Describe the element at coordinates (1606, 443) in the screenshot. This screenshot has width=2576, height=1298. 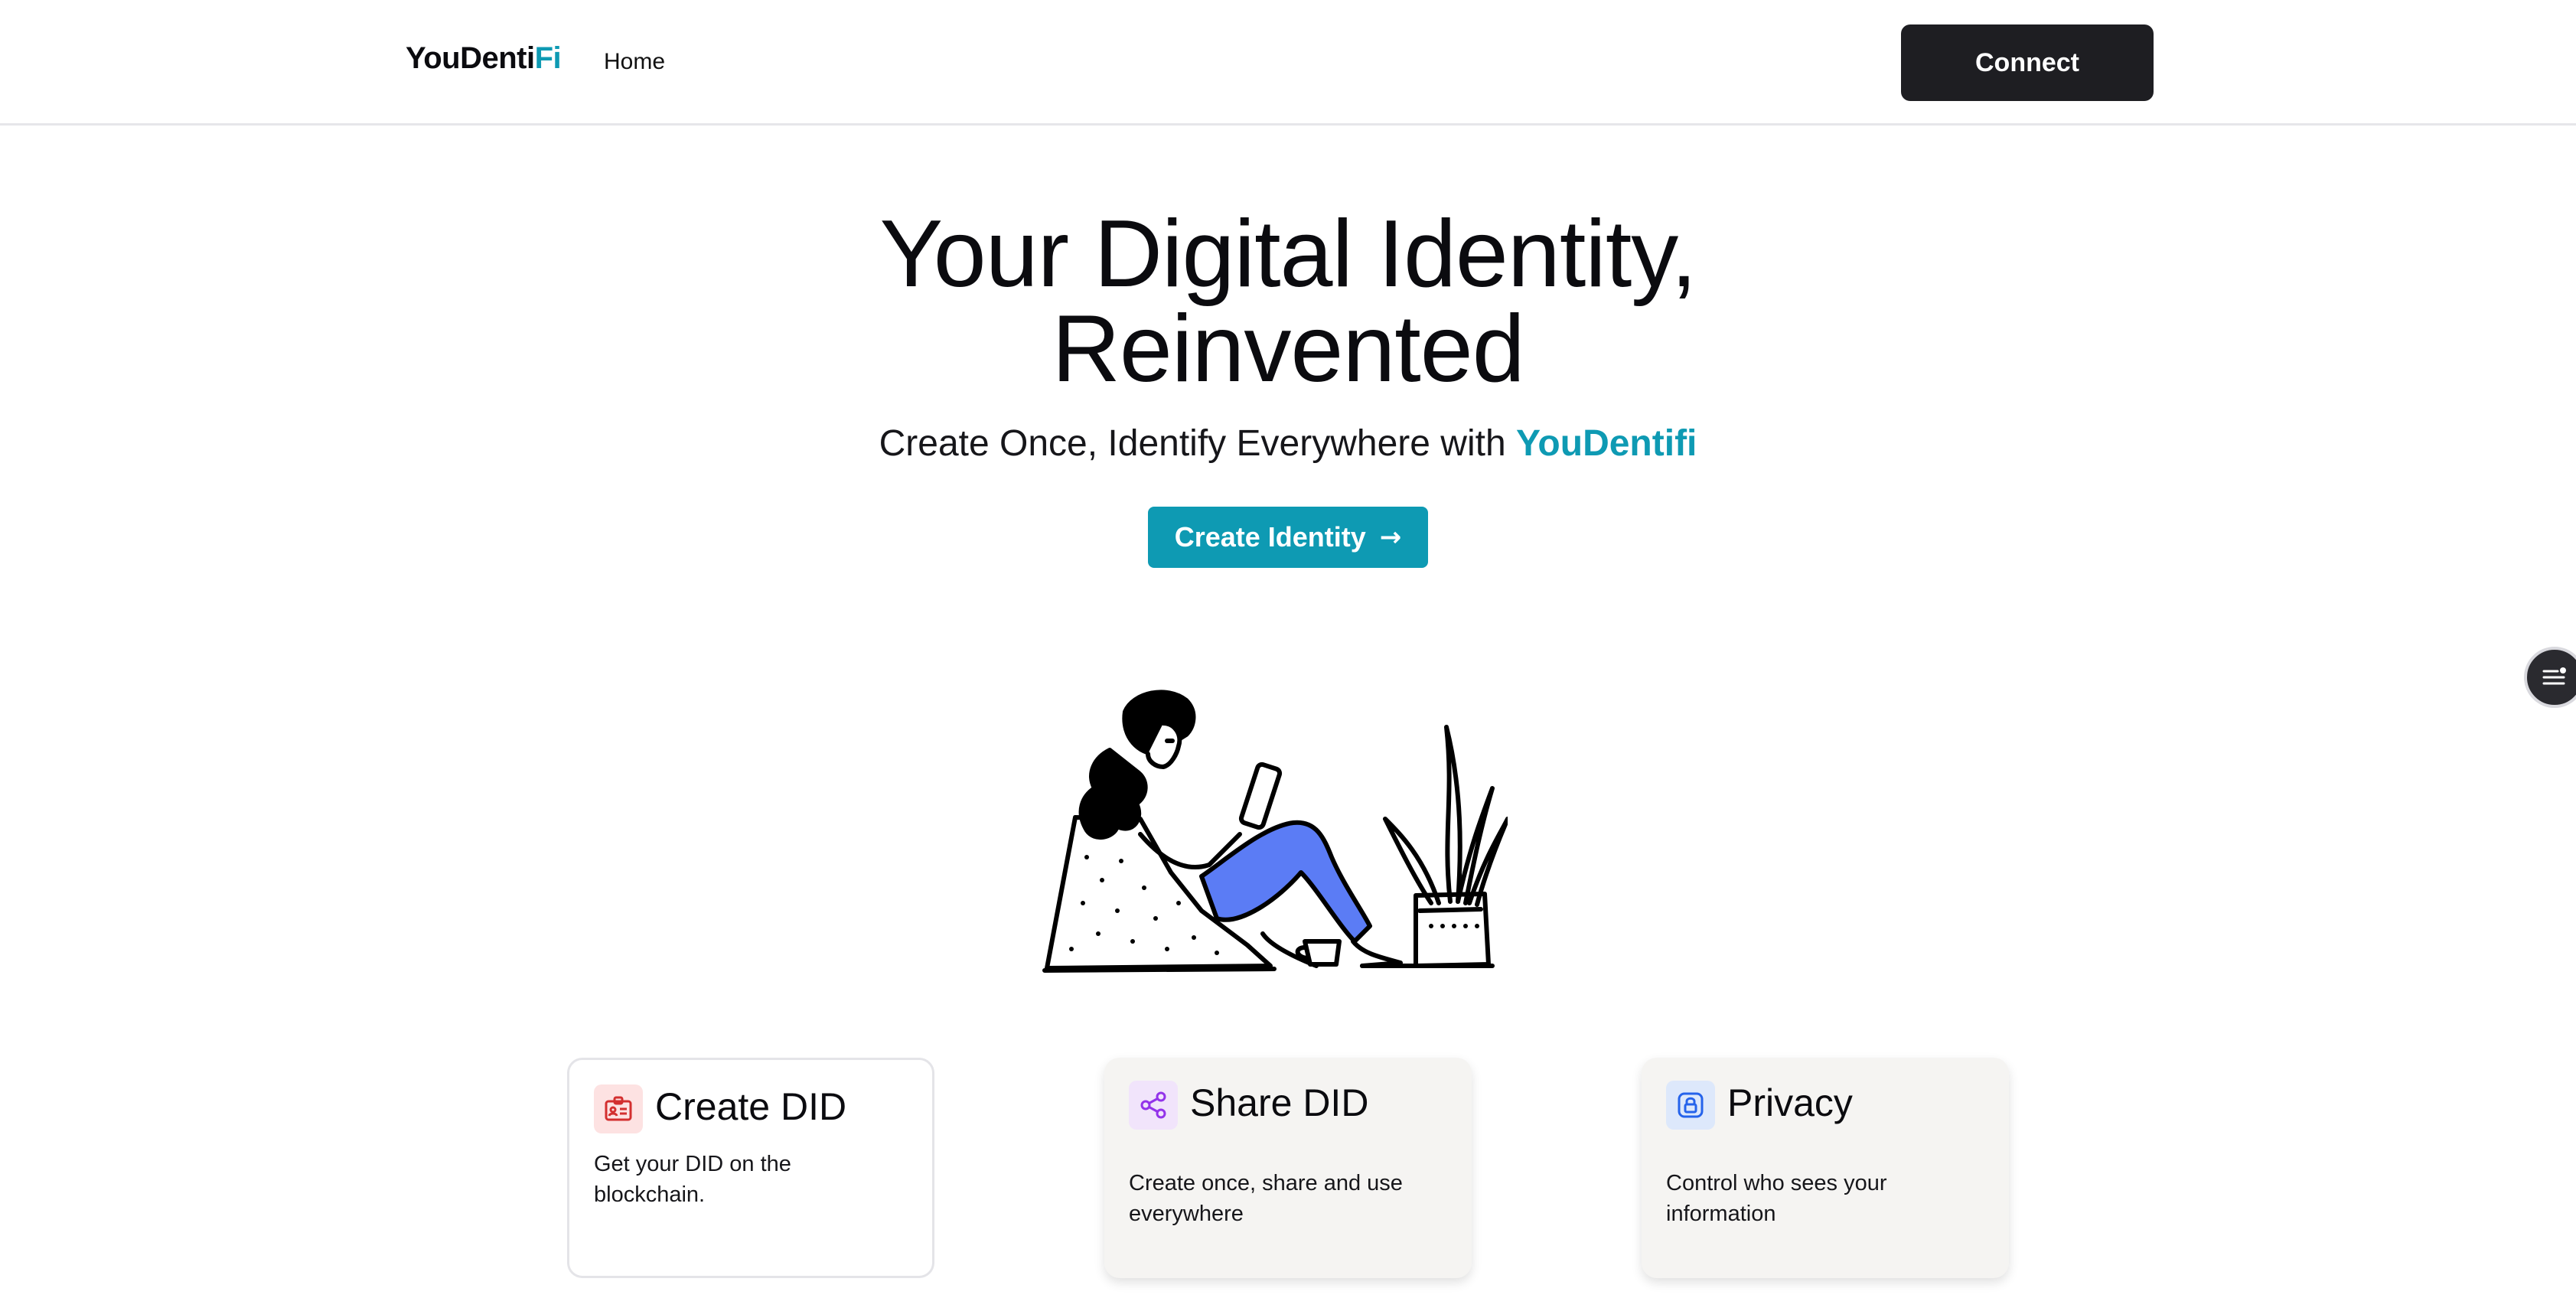
I see `hero-subtitle-brand: YouDentifi` at that location.